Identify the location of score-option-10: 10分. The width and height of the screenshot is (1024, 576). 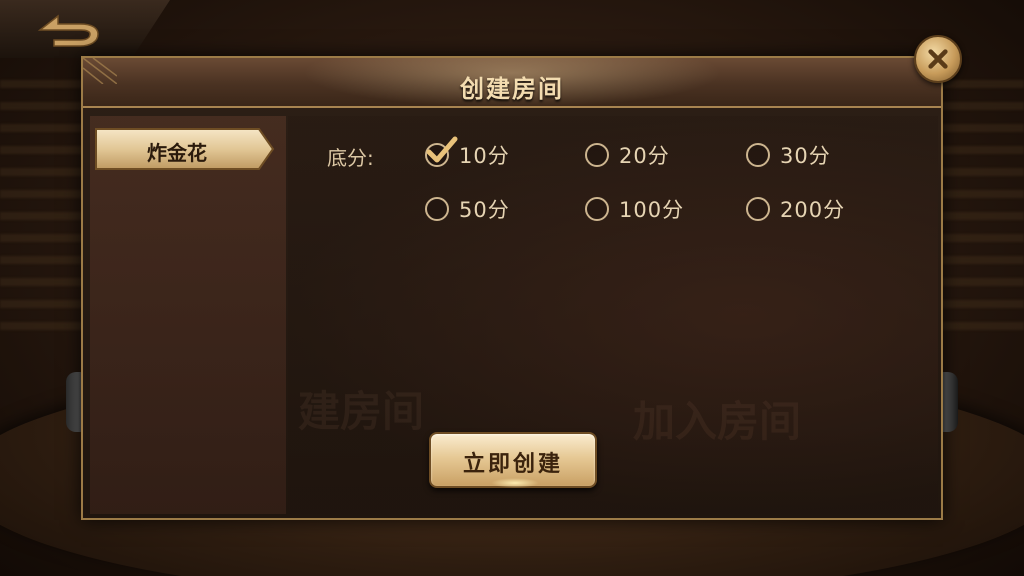
(467, 153).